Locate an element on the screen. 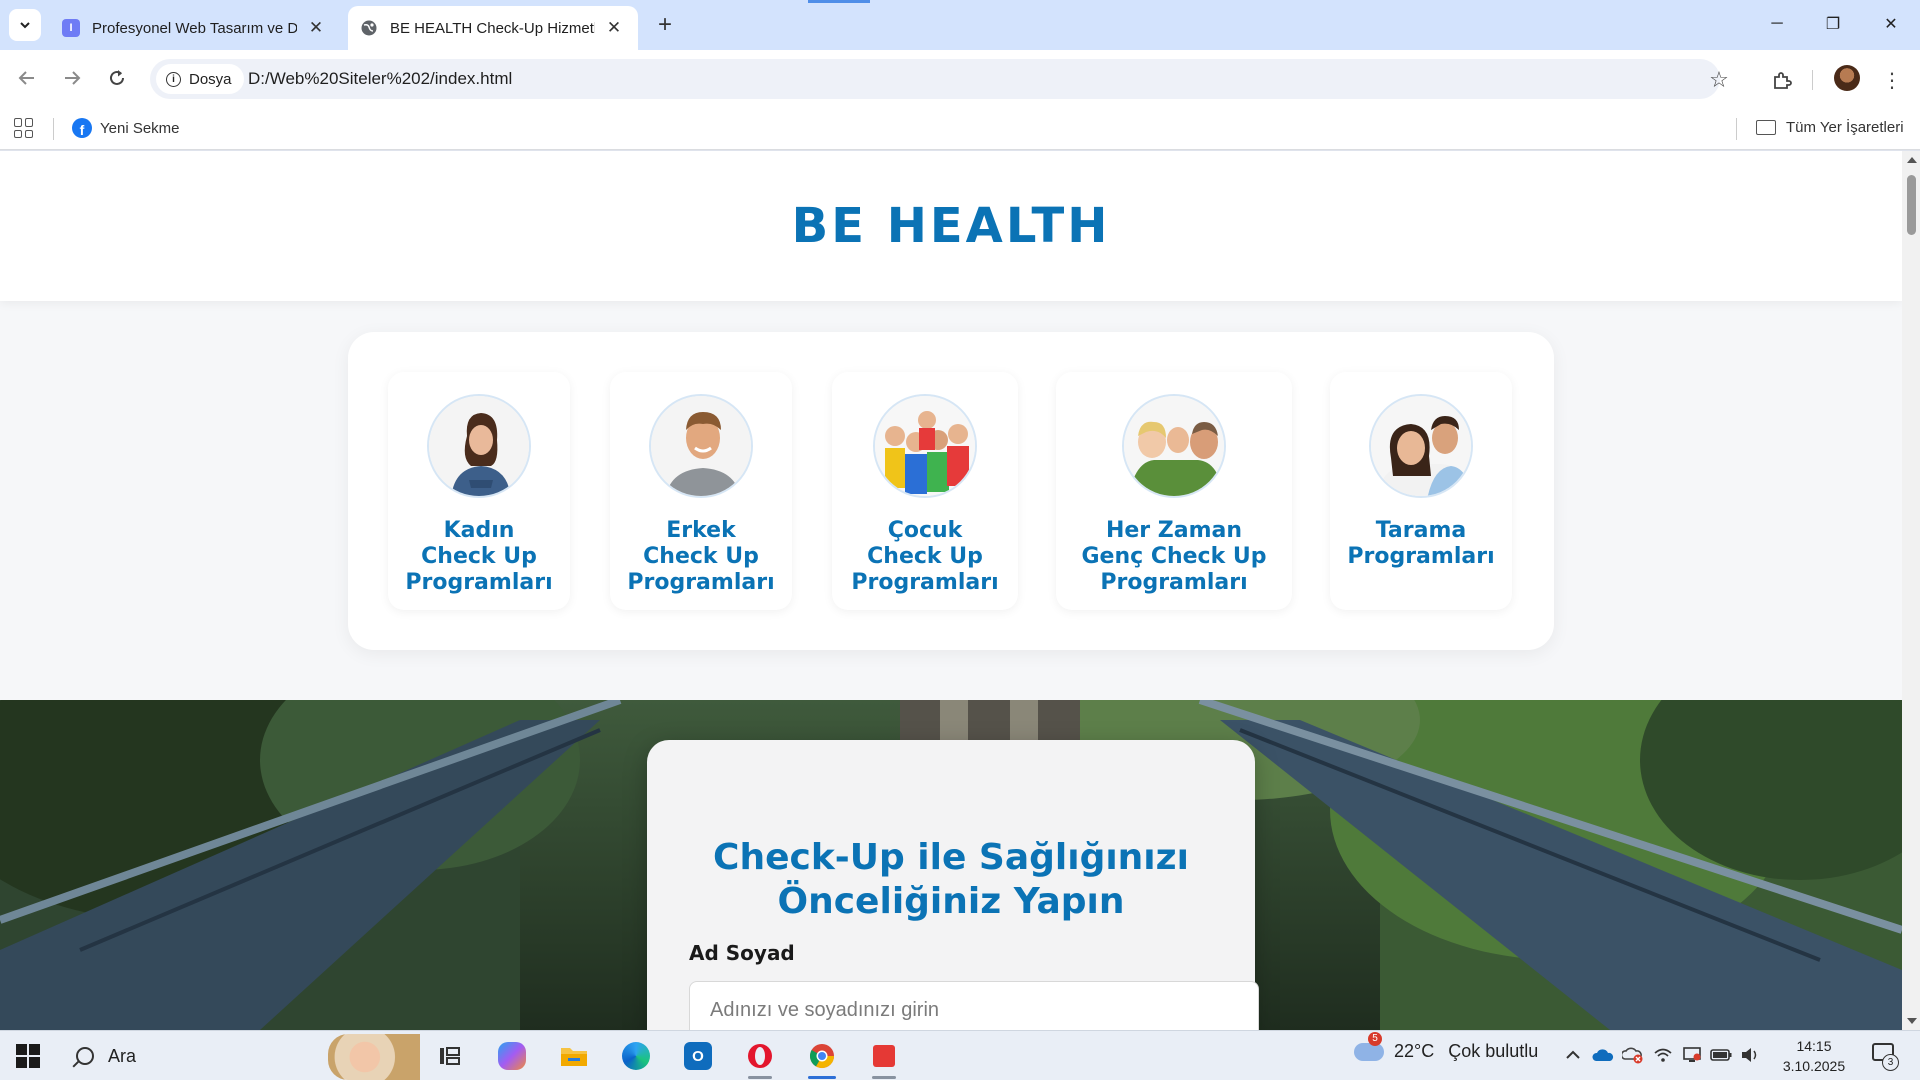 The width and height of the screenshot is (1920, 1080). pdf-app-icon is located at coordinates (884, 1059).